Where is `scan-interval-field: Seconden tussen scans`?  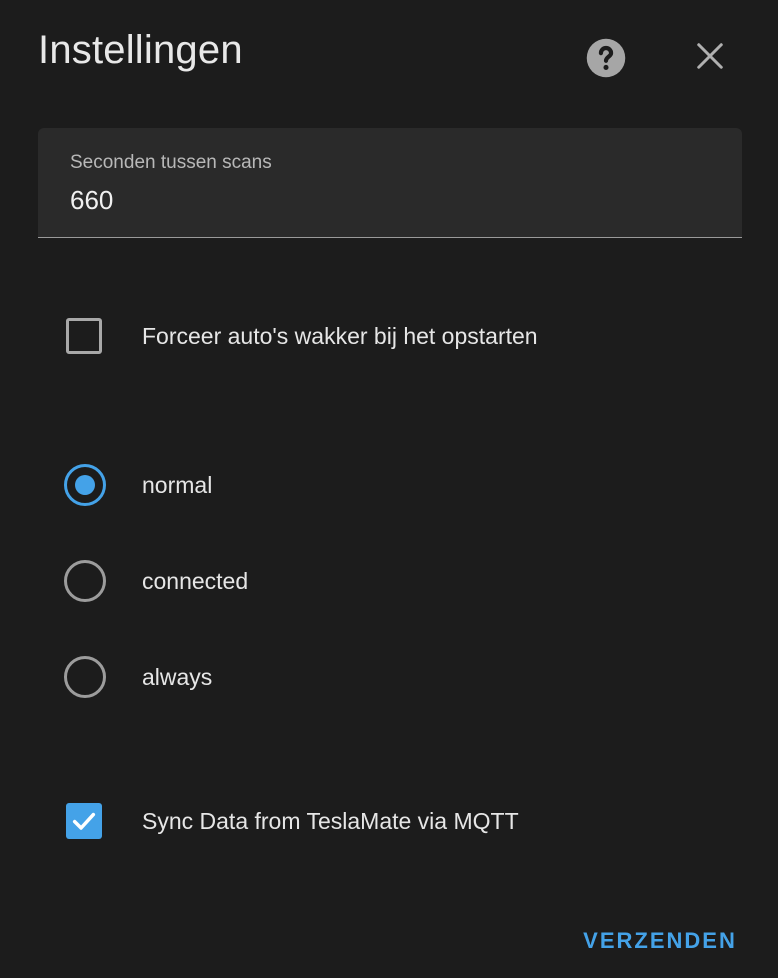
scan-interval-field: Seconden tussen scans is located at coordinates (390, 183).